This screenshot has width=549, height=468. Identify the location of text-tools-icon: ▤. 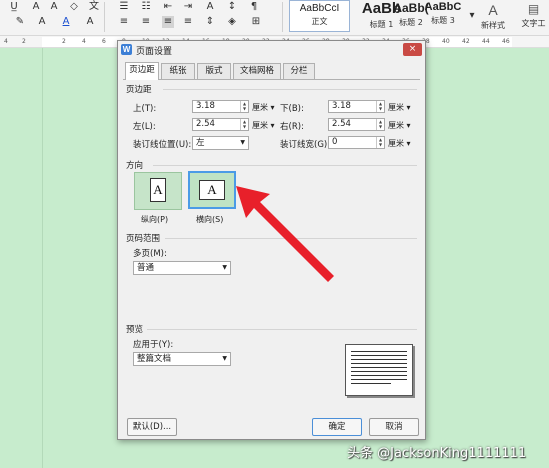
(533, 9).